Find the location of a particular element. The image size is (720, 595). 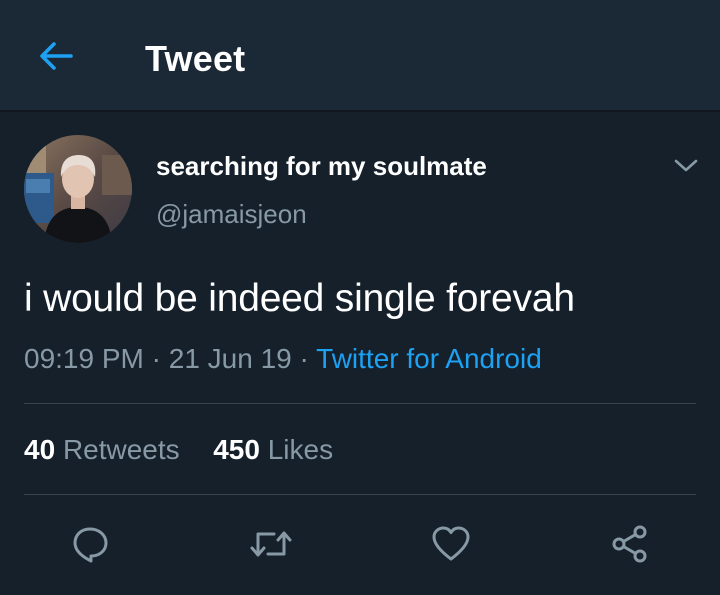

arrow-left-icon is located at coordinates (56, 56).